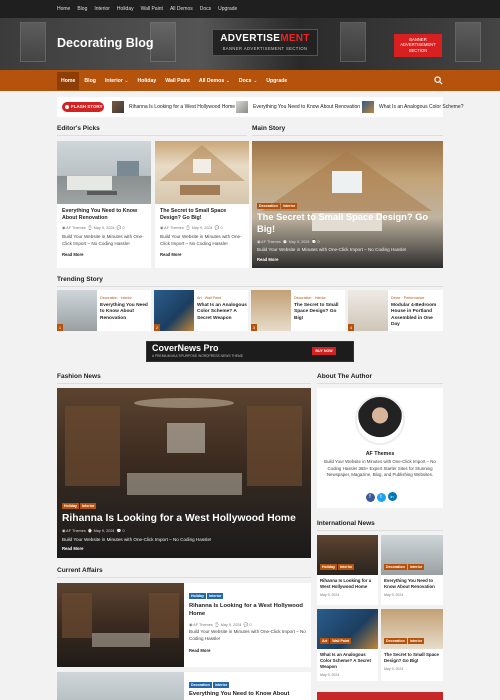 The image size is (500, 700). What do you see at coordinates (63, 9) in the screenshot?
I see `top-link-home: Home` at bounding box center [63, 9].